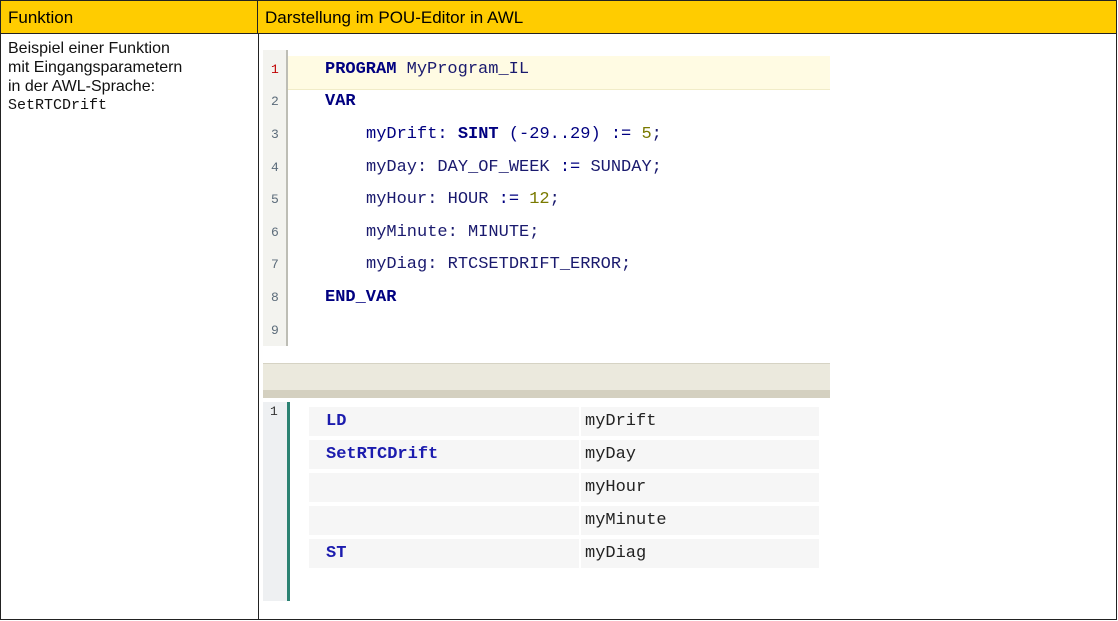 This screenshot has width=1118, height=621. I want to click on line-number: 6, so click(275, 232).